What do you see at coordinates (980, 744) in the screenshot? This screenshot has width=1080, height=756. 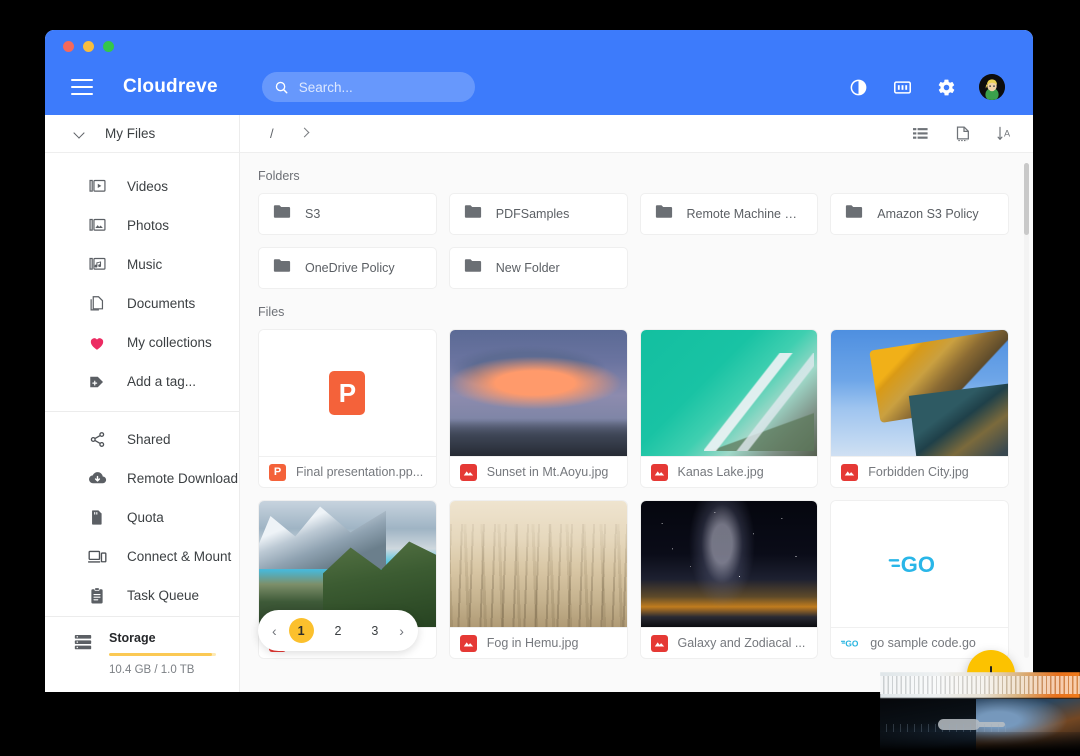 I see `device-mockup-shadow` at bounding box center [980, 744].